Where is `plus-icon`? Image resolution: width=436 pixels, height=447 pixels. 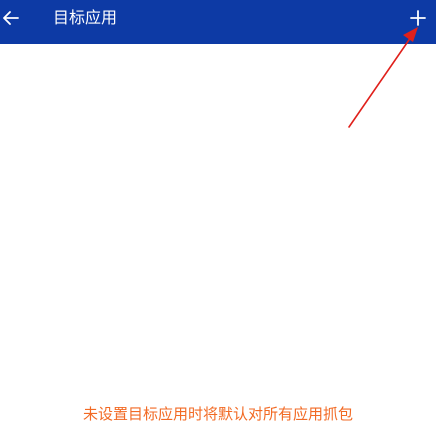 plus-icon is located at coordinates (418, 18).